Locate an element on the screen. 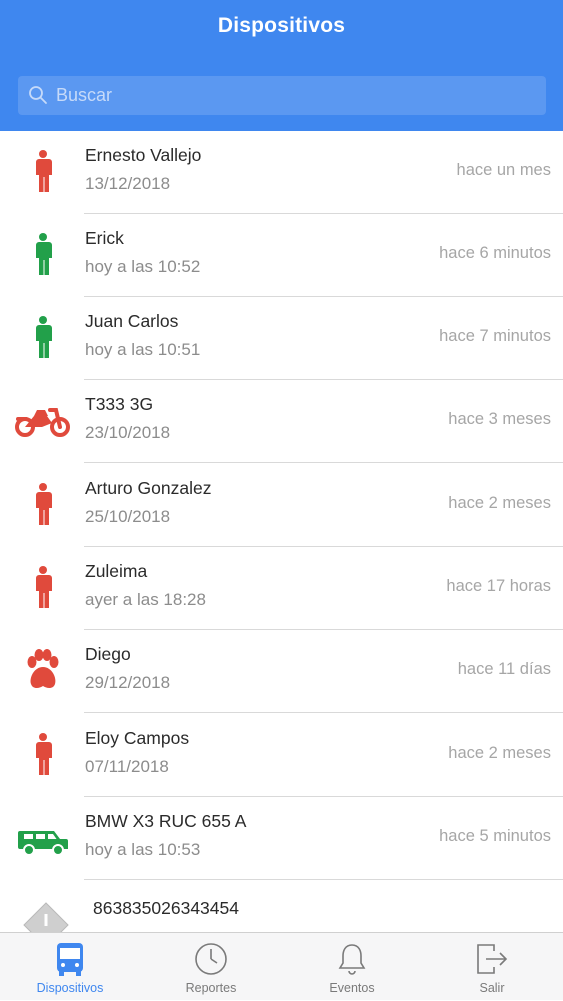 The width and height of the screenshot is (563, 1001). tab-reportes: Reportes is located at coordinates (211, 967).